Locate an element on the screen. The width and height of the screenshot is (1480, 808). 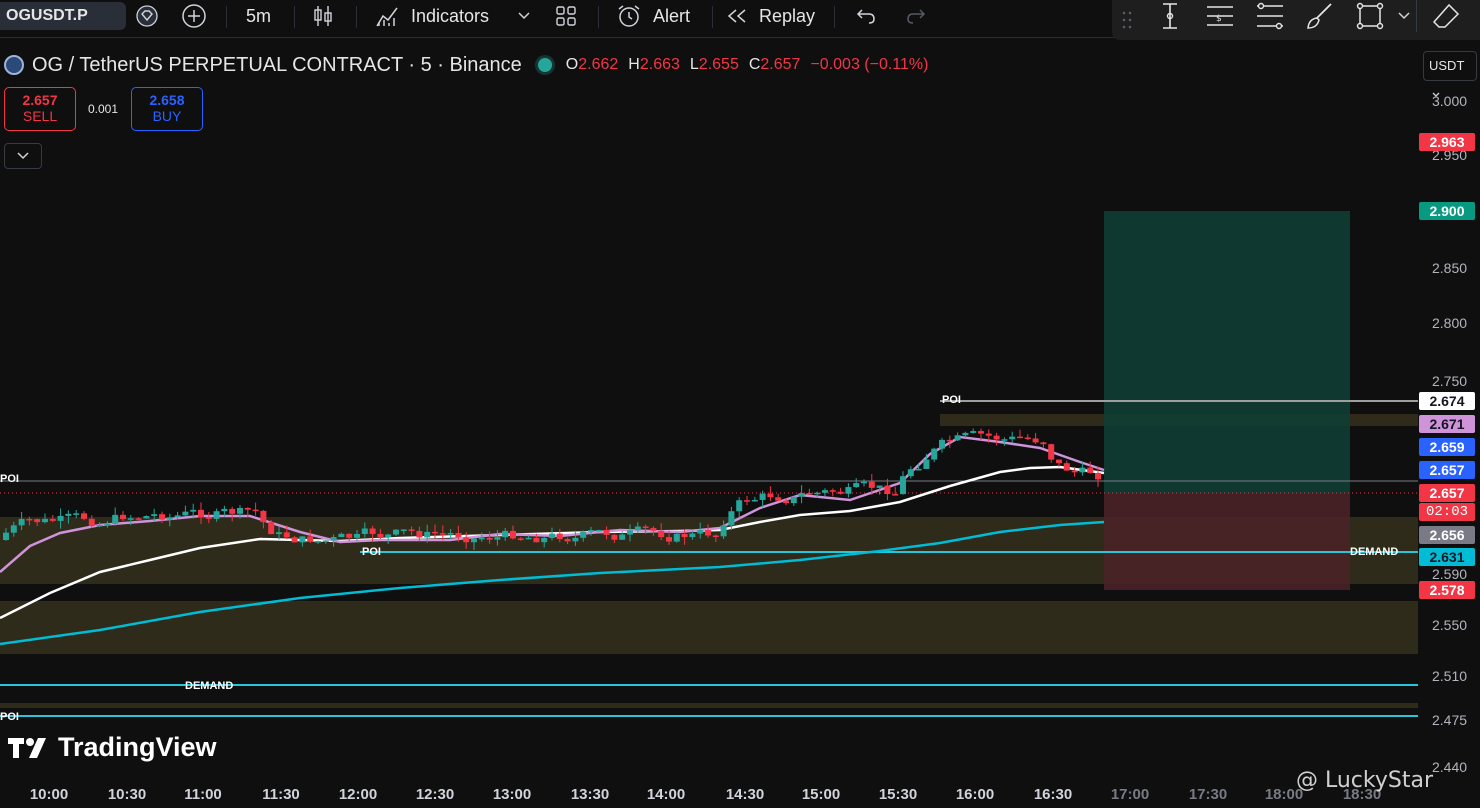
time-tick-label: 14:30 is located at coordinates (745, 794).